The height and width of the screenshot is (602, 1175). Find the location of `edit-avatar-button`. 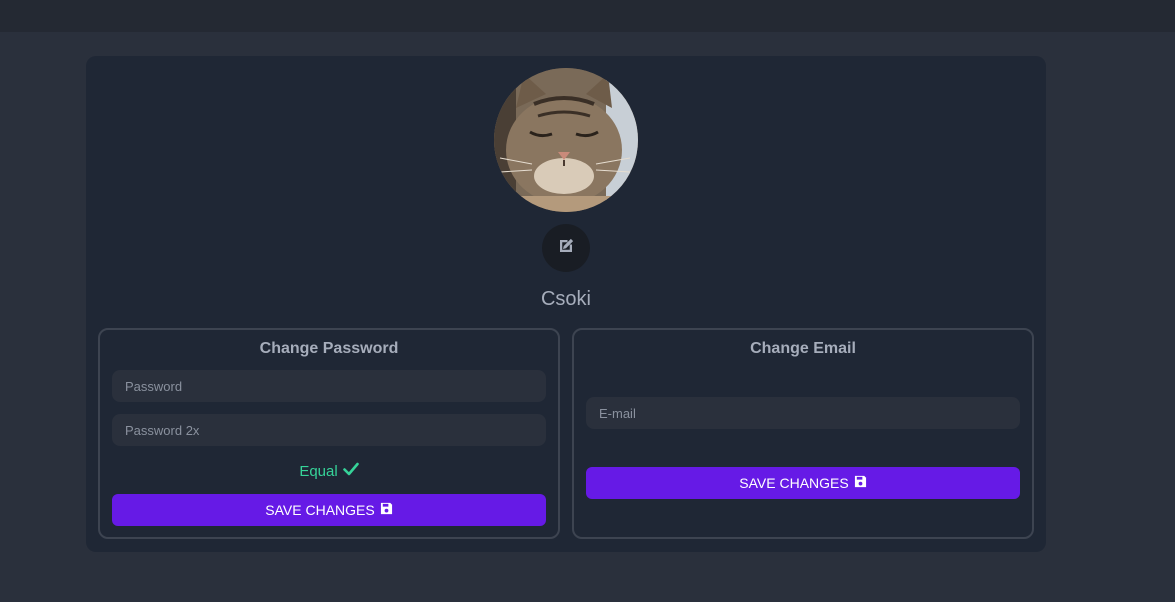

edit-avatar-button is located at coordinates (566, 248).